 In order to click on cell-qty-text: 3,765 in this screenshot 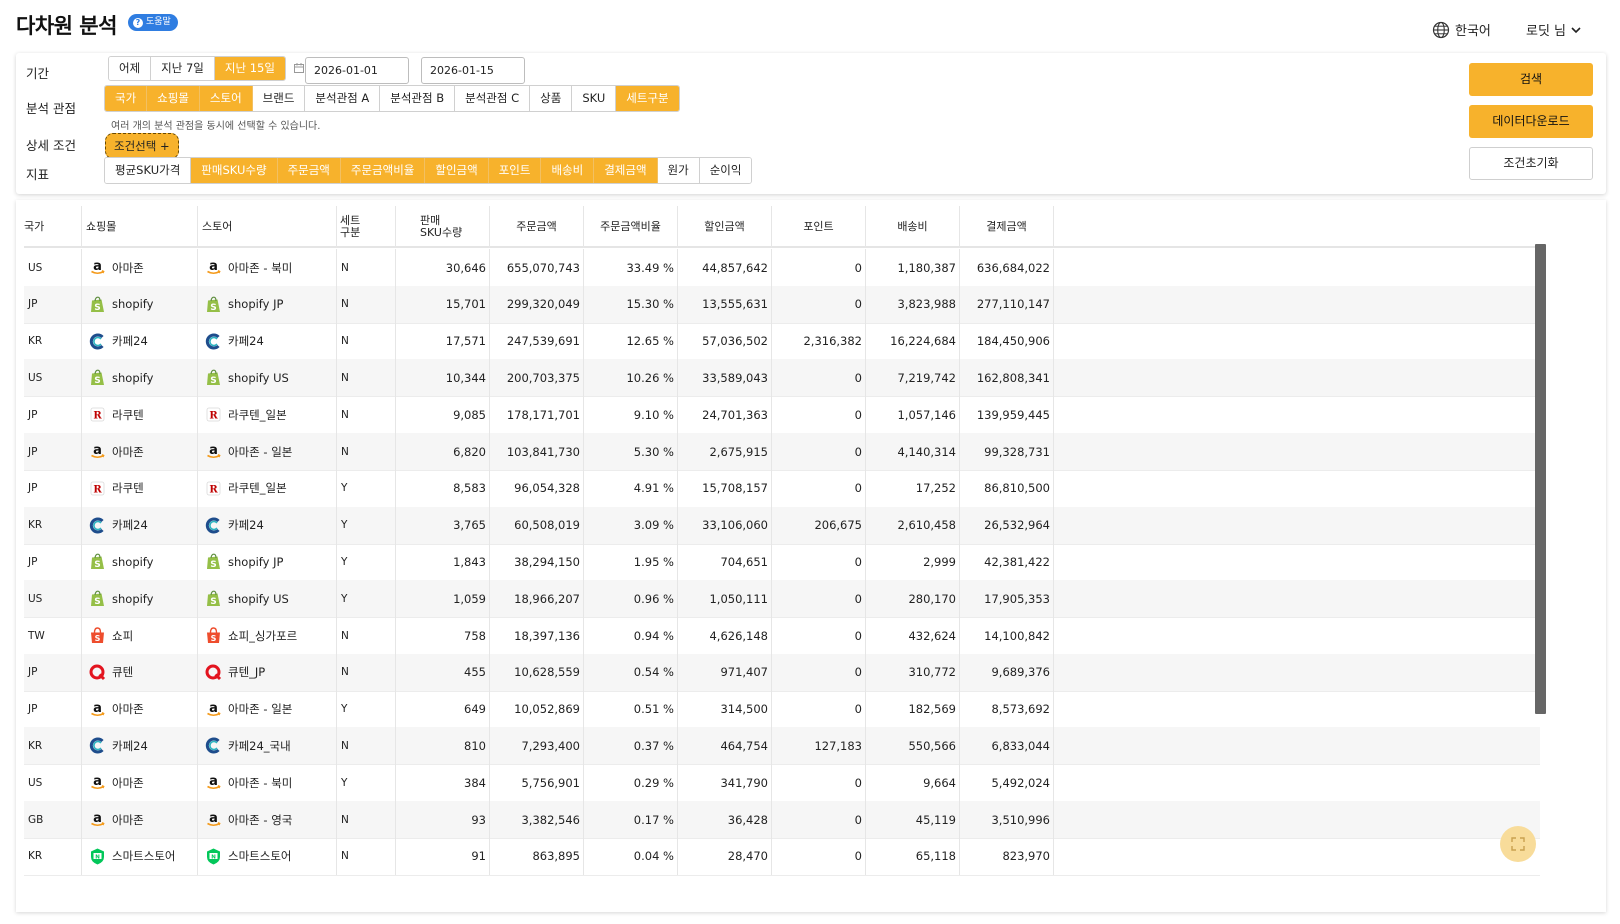, I will do `click(469, 525)`.